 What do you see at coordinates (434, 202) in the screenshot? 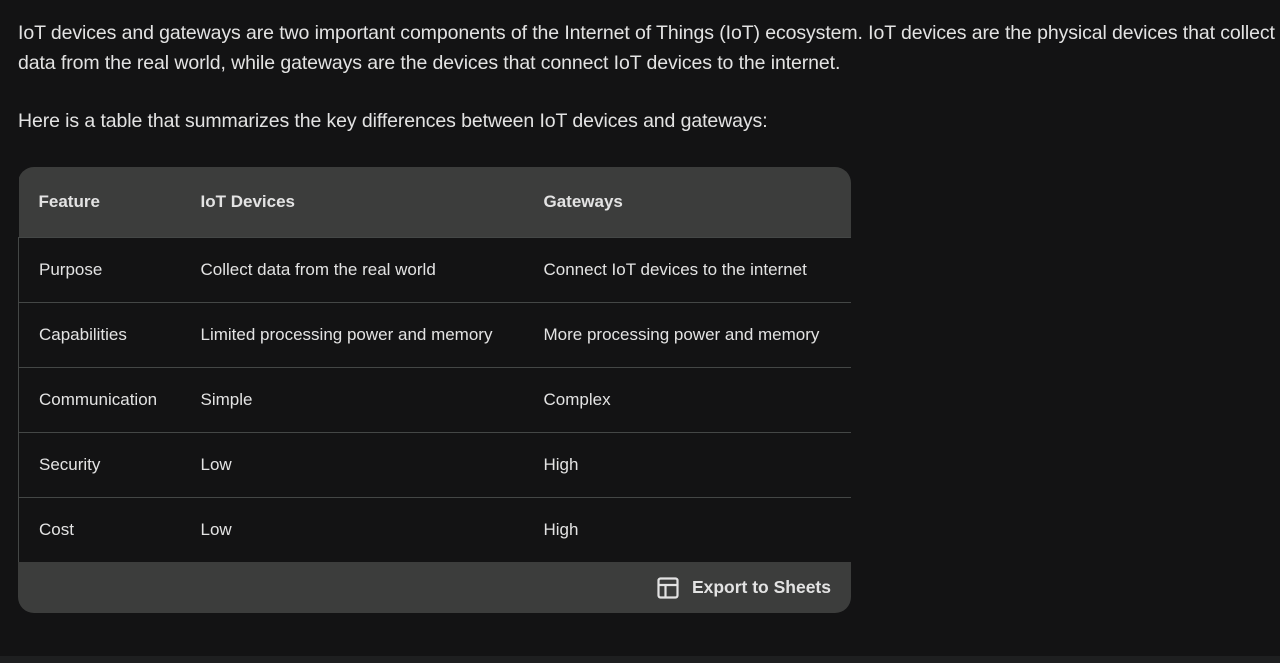
I see `table-header-row: Feature IoT Devices Gateways` at bounding box center [434, 202].